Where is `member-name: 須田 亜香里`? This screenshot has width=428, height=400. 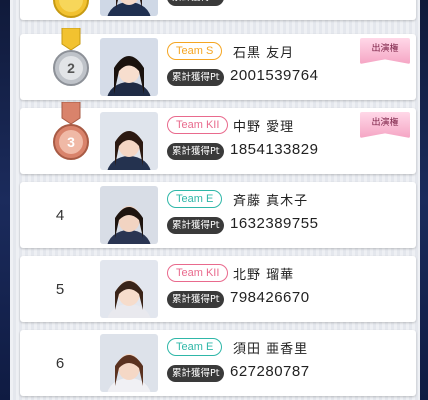
member-name: 須田 亜香里 is located at coordinates (271, 349).